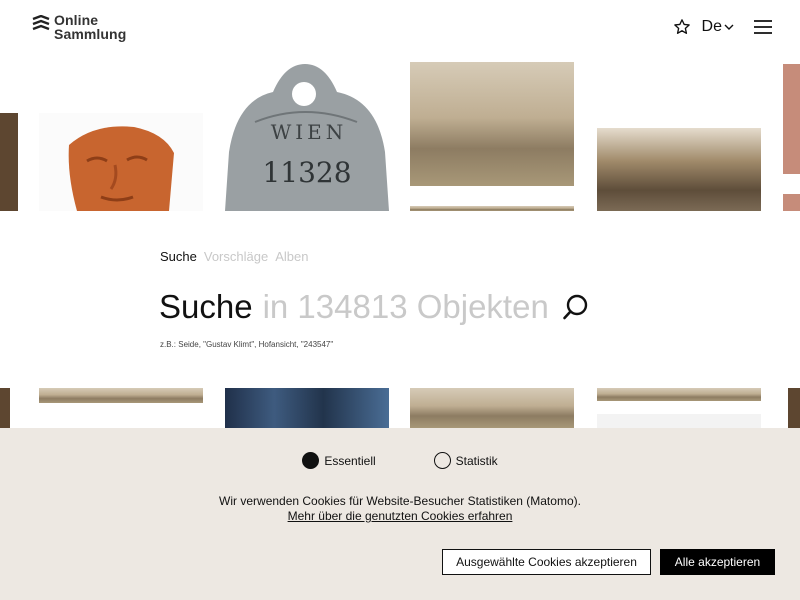 Image resolution: width=800 pixels, height=600 pixels. I want to click on search-tabs: Suche Vorschläge Alben, so click(234, 256).